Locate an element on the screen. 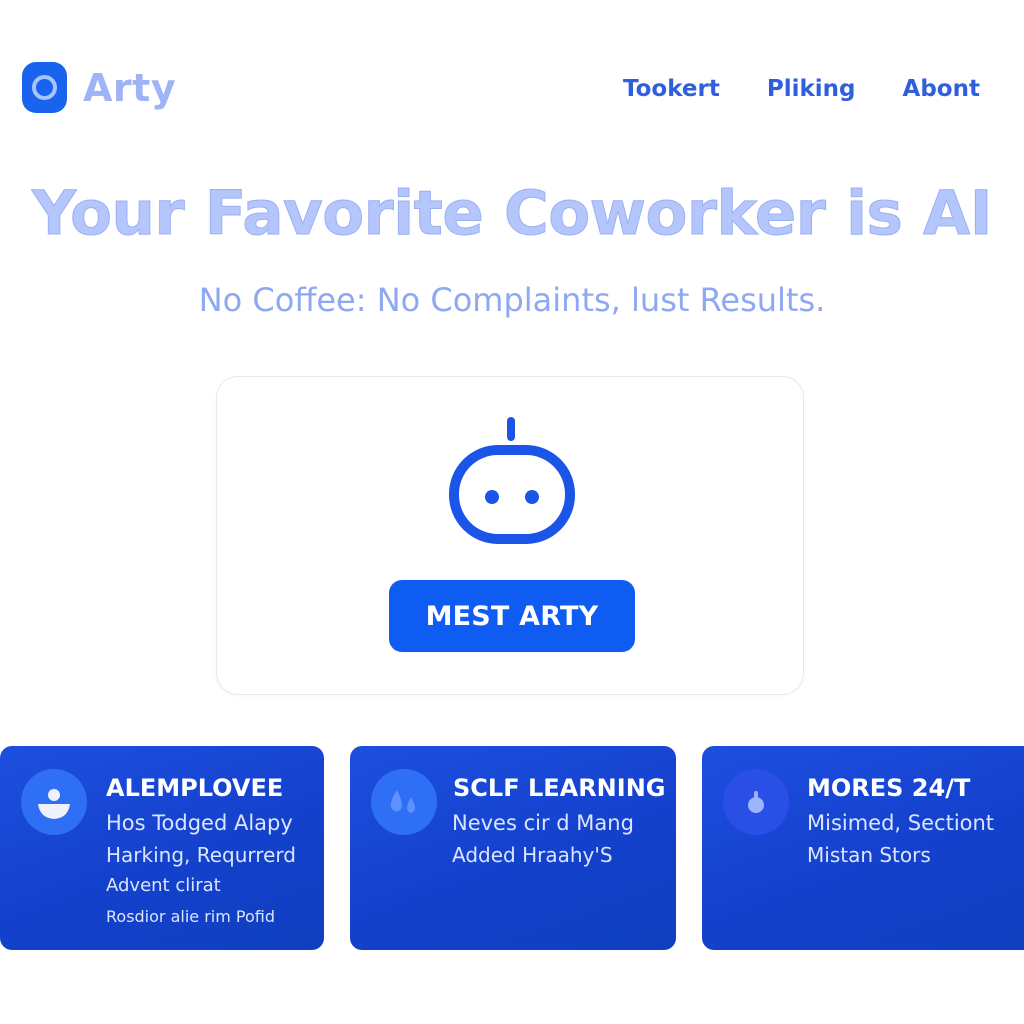 This screenshot has height=1024, width=1024. logo-icon is located at coordinates (44, 87).